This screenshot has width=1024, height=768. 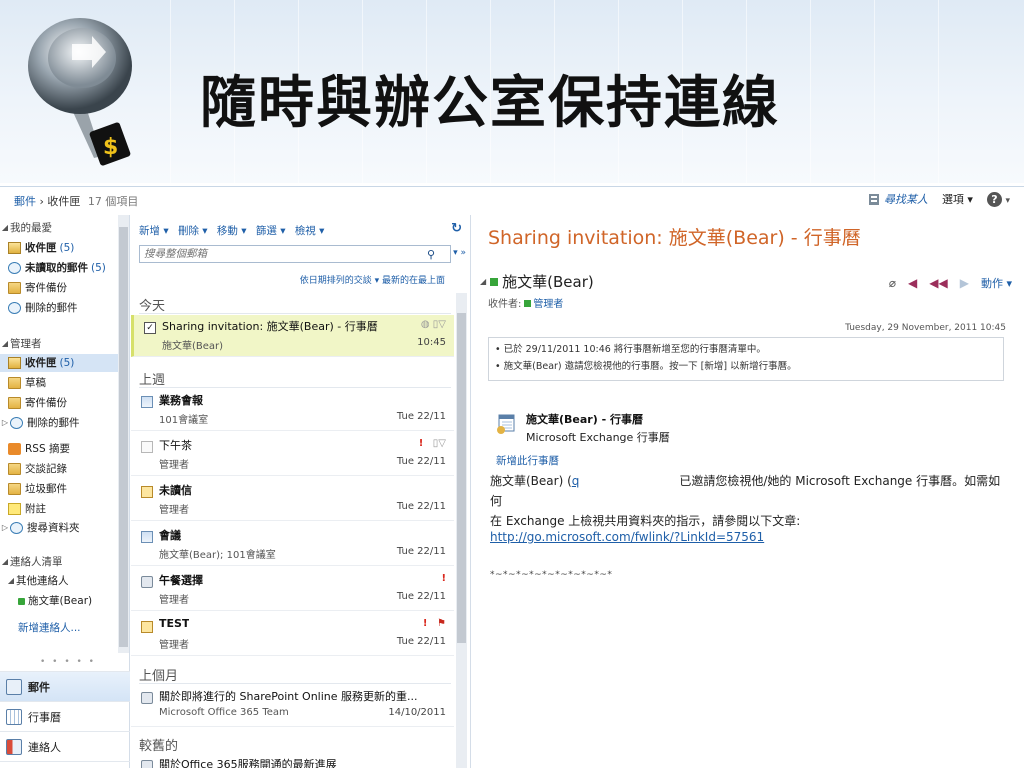 I want to click on favorites-section: ◢ 我的最愛, so click(x=26, y=228).